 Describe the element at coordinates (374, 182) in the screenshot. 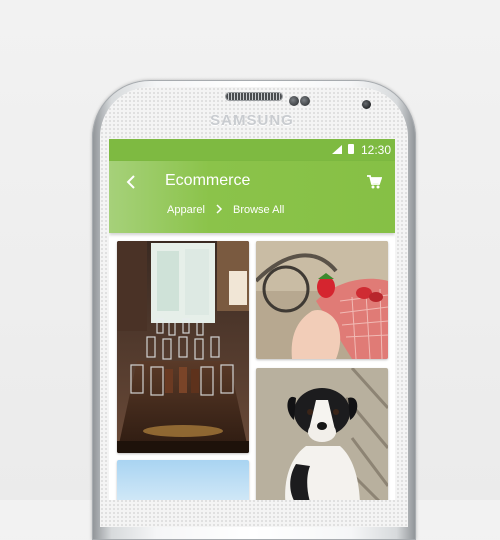

I see `shopping-cart-icon` at that location.